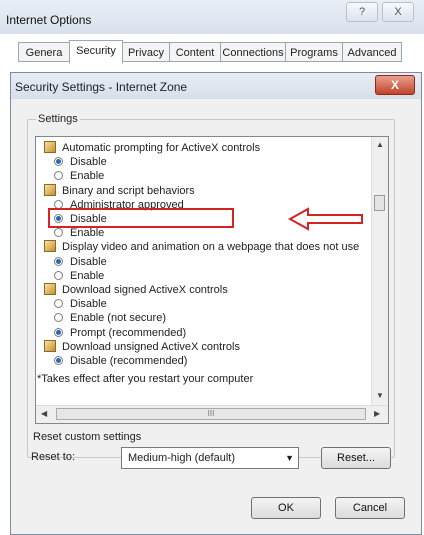  Describe the element at coordinates (44, 413) in the screenshot. I see `scroll-left-arrow-icon: ◀` at that location.